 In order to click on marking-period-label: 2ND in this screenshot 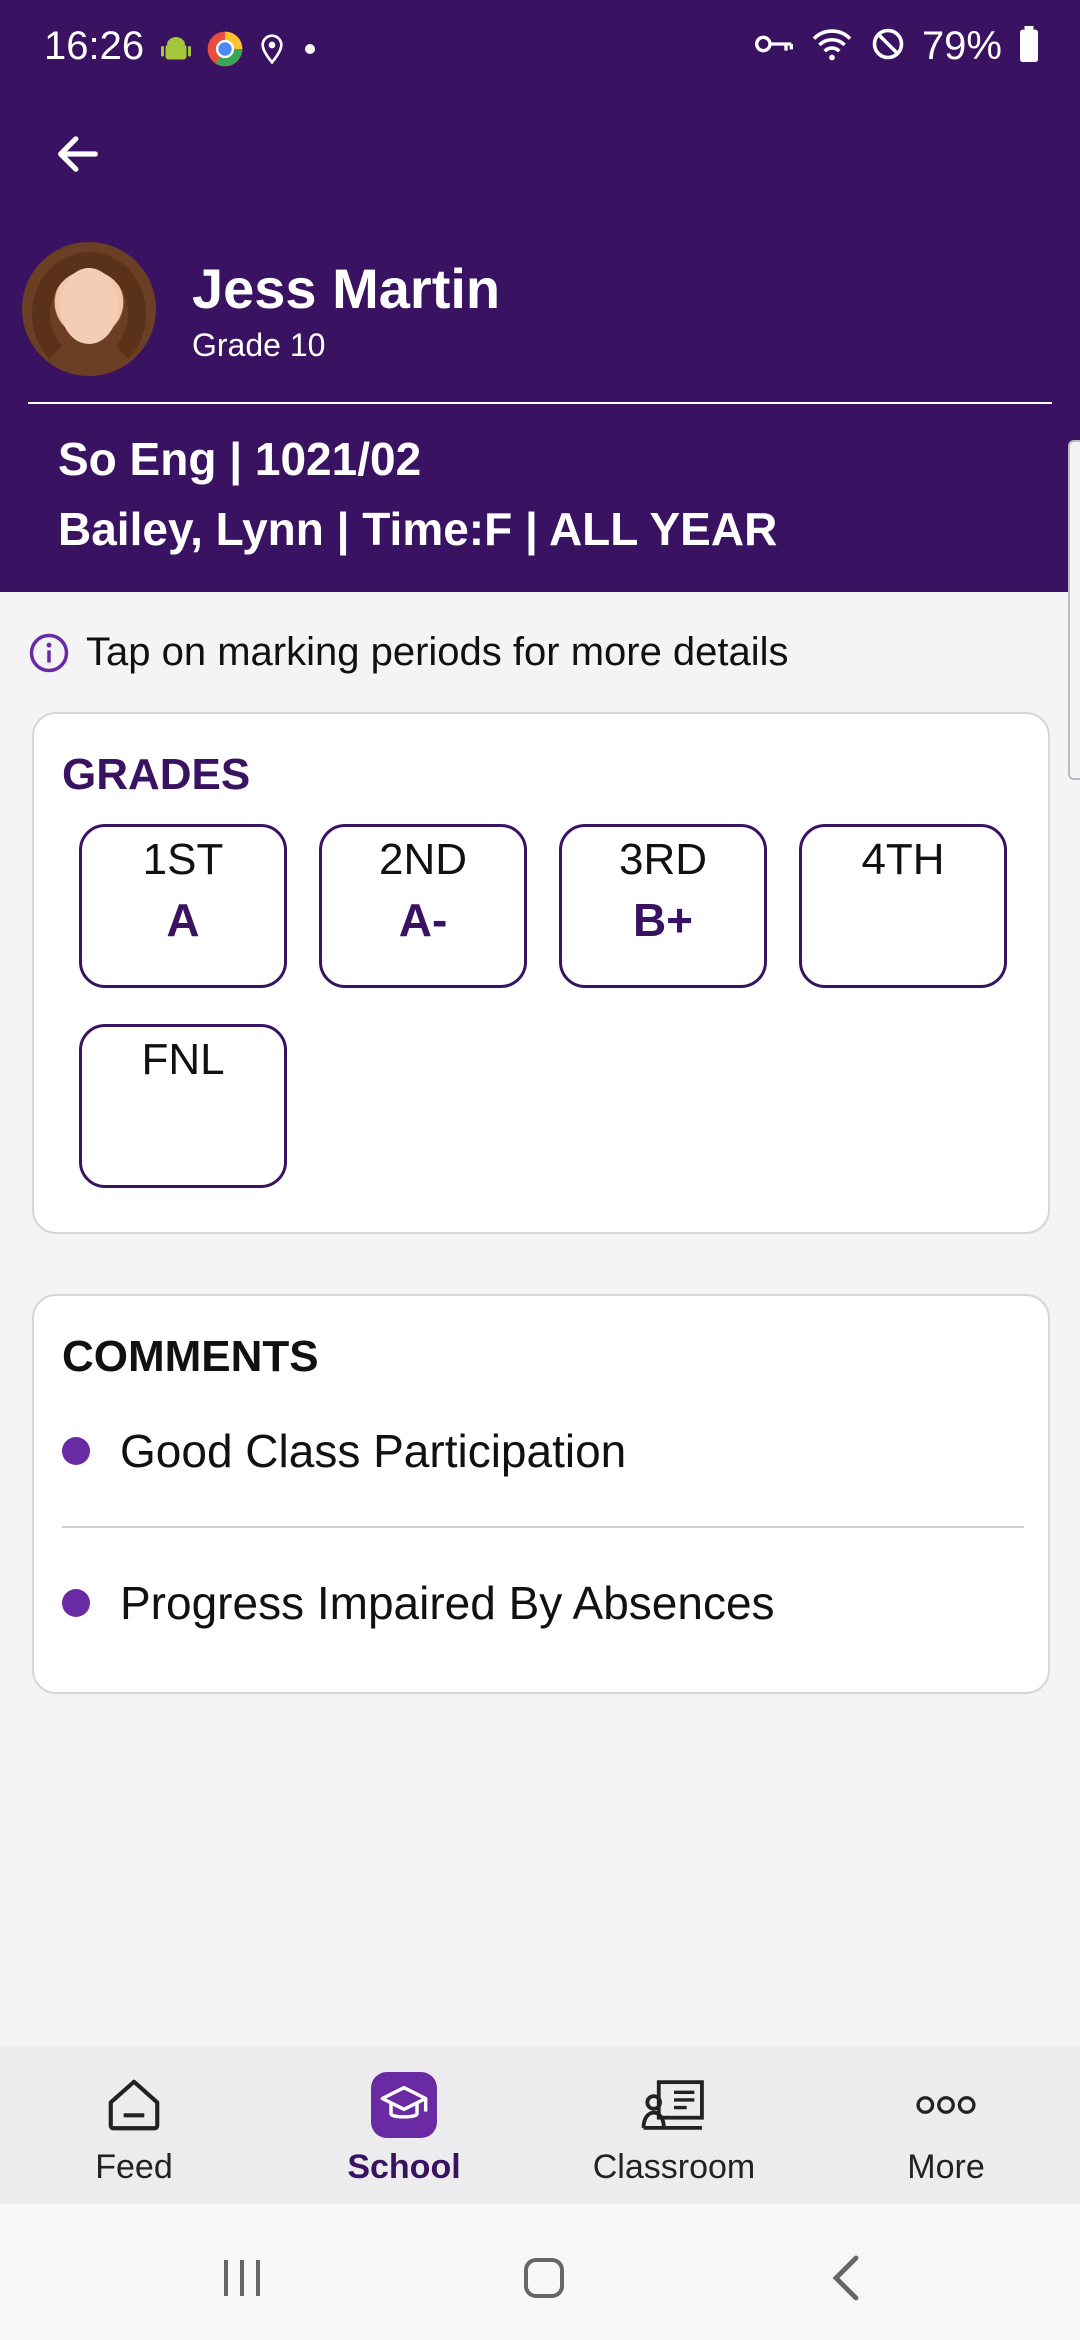, I will do `click(423, 859)`.